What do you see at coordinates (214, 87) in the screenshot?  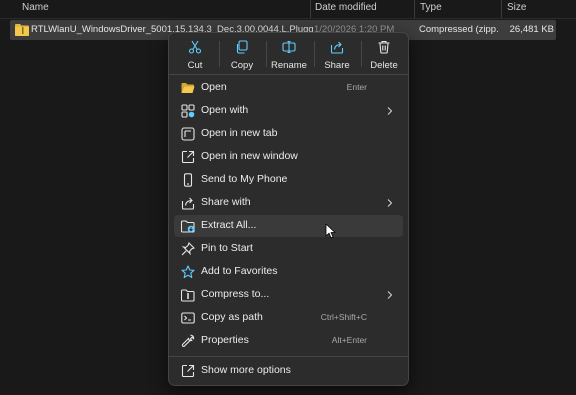 I see `menu-item-label: Open` at bounding box center [214, 87].